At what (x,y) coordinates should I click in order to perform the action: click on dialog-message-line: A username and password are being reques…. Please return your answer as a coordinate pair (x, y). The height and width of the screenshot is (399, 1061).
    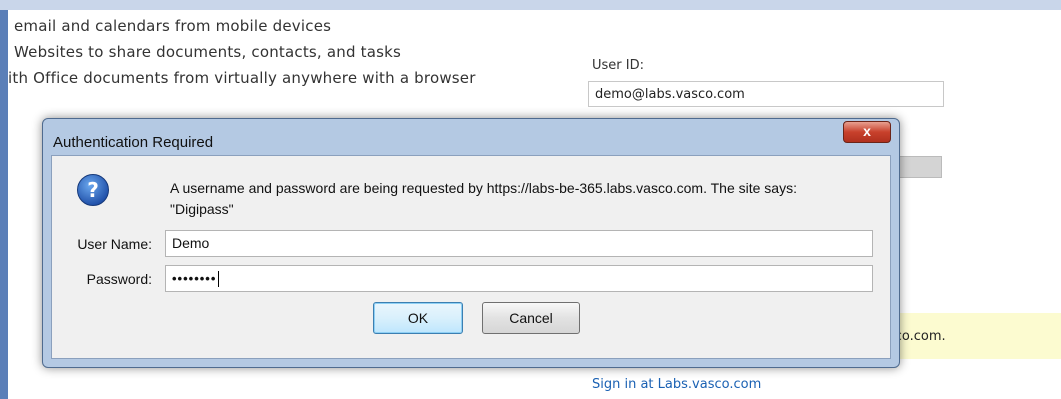
    Looking at the image, I should click on (483, 188).